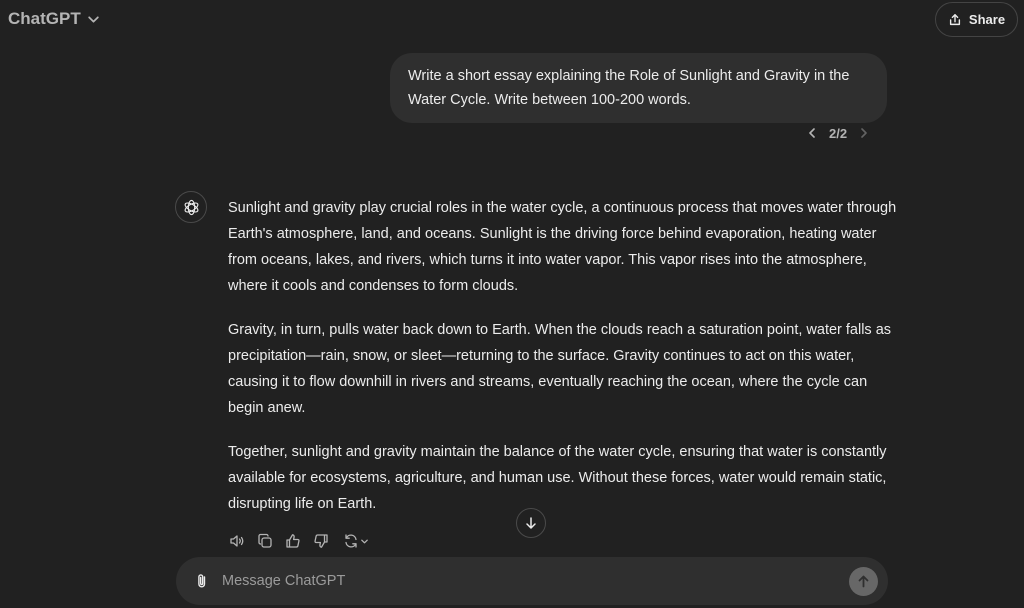 The height and width of the screenshot is (608, 1024). I want to click on thumbs-down-button, so click(321, 541).